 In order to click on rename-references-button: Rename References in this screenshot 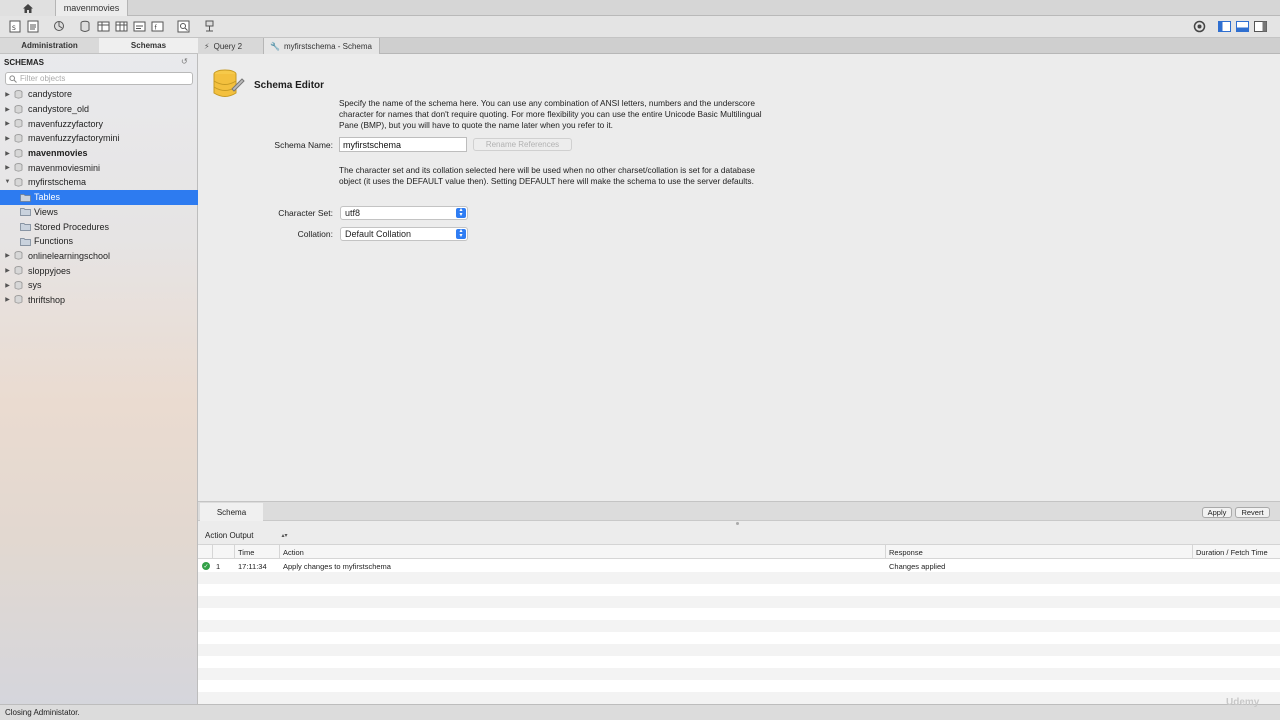, I will do `click(522, 144)`.